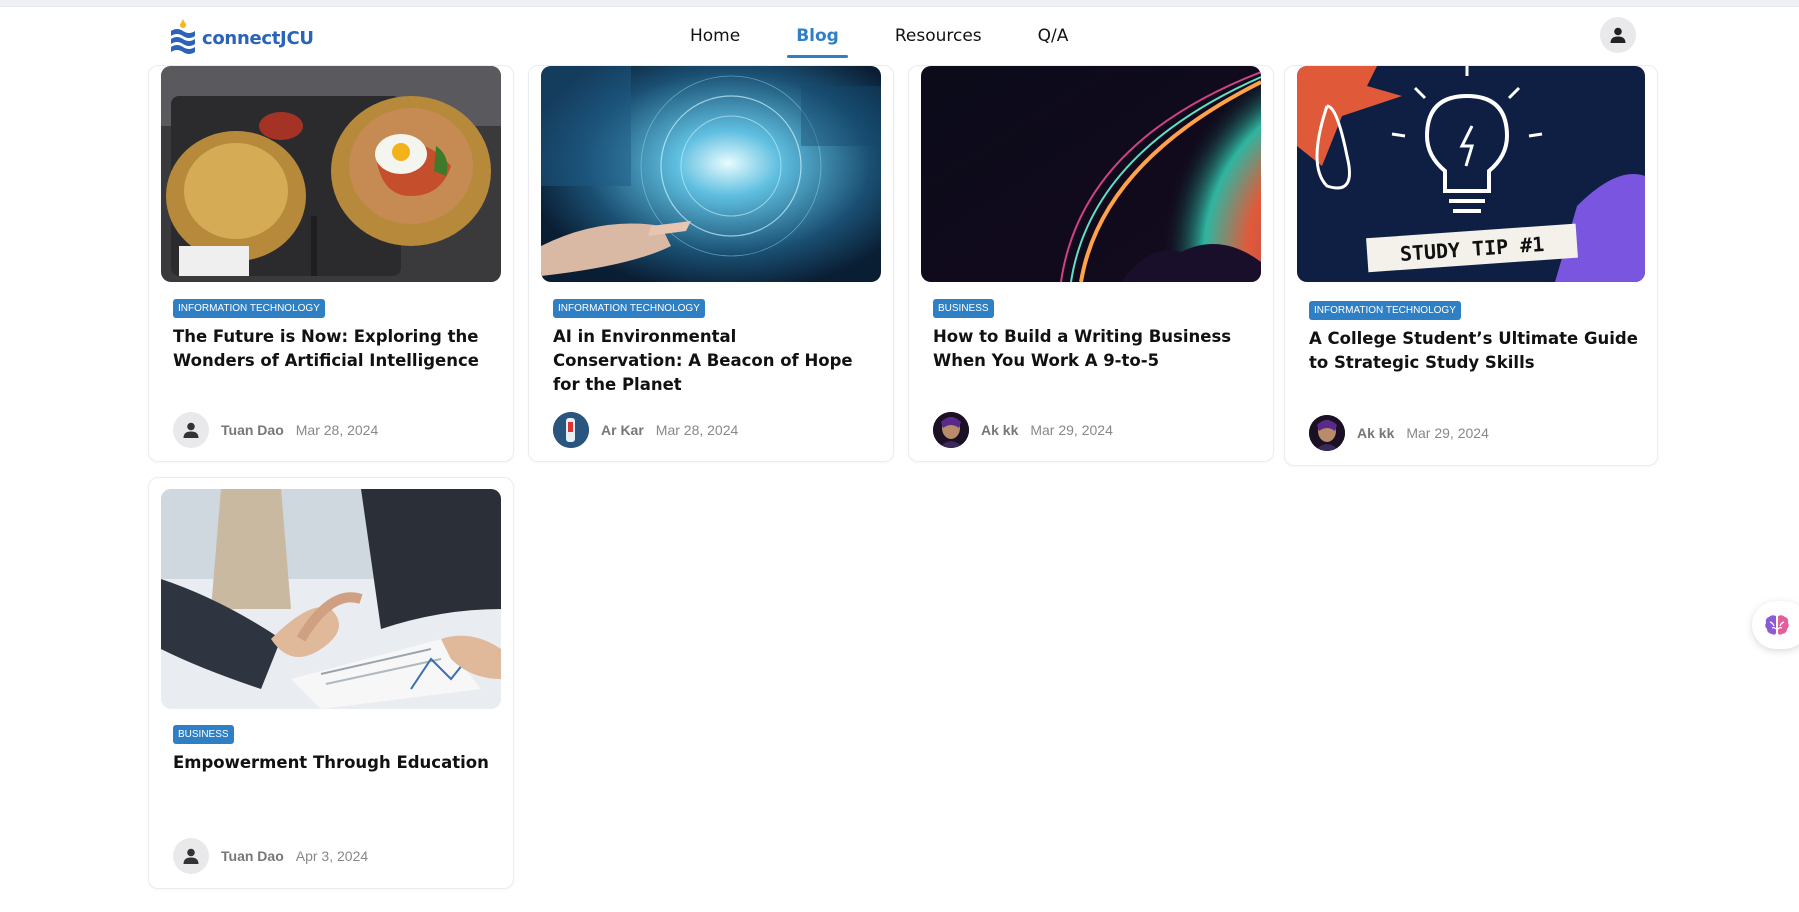 This screenshot has height=912, width=1799. I want to click on post-image-neon-planet, so click(1091, 174).